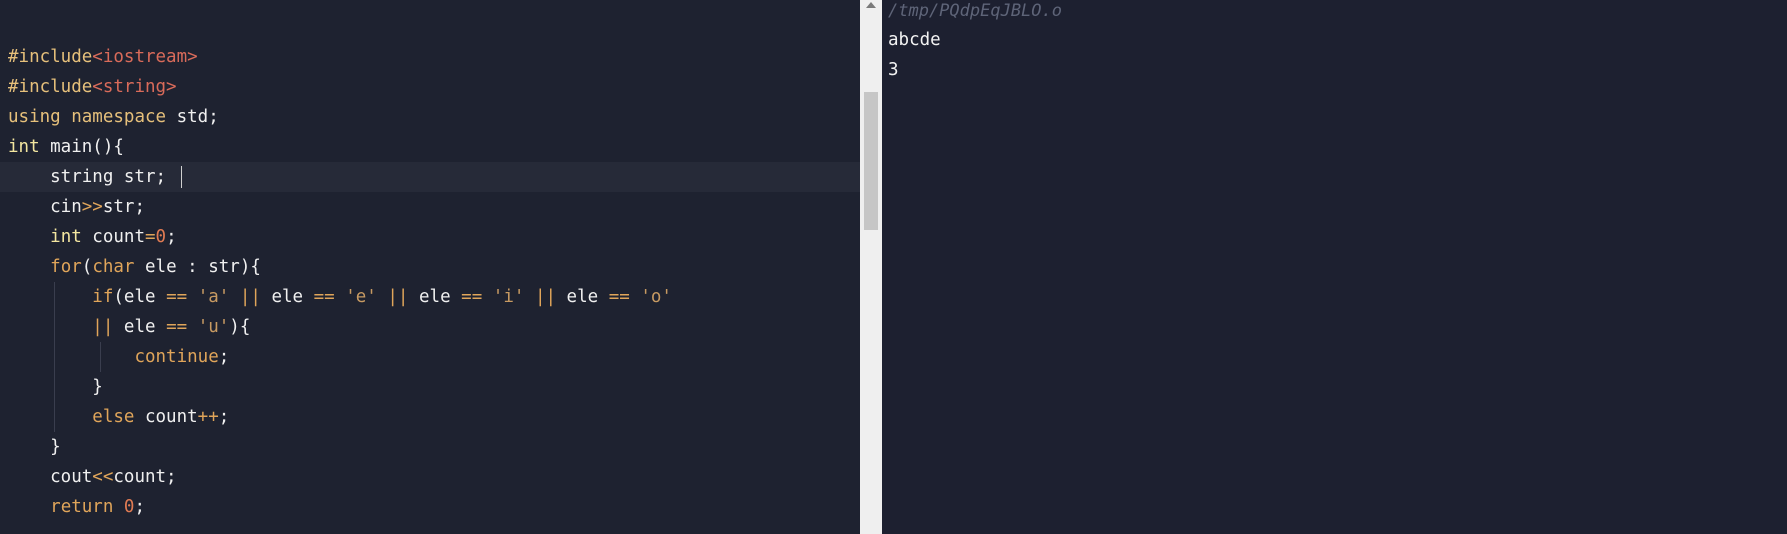  Describe the element at coordinates (176, 357) in the screenshot. I see `code-token: continue` at that location.